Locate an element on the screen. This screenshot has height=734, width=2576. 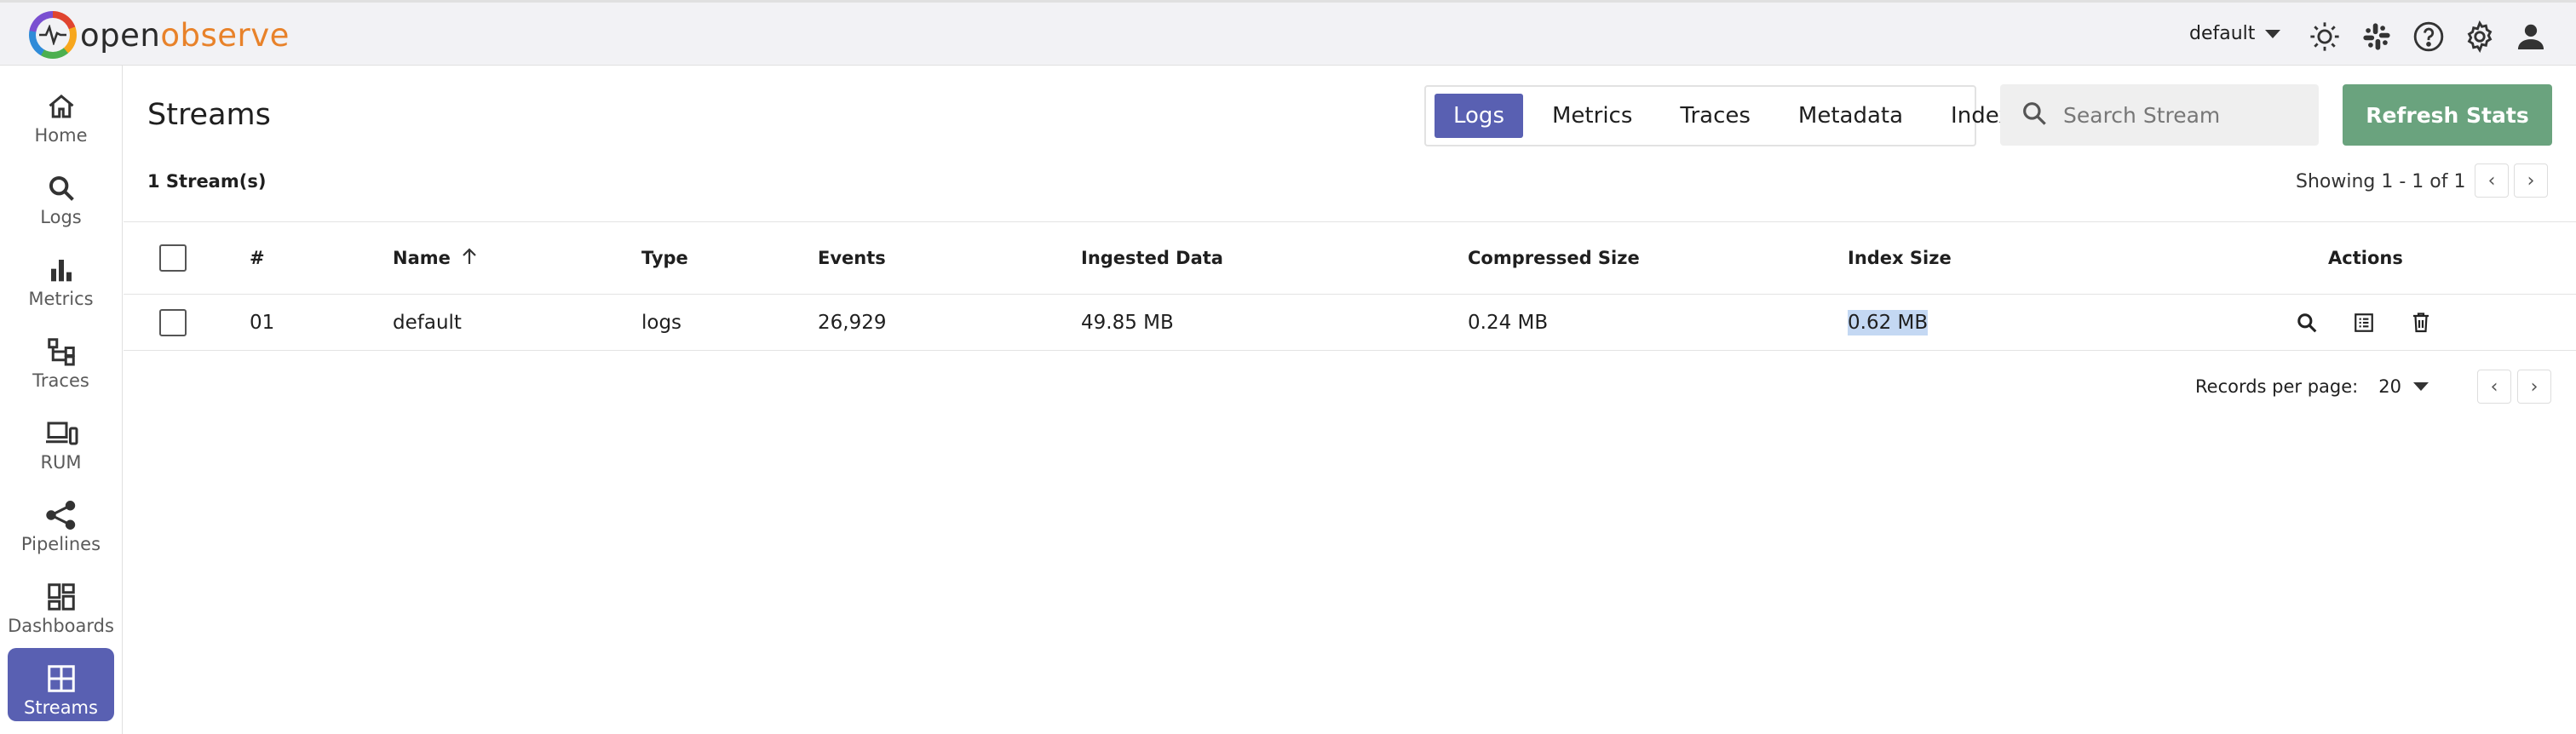
bar-chart-icon is located at coordinates (61, 270).